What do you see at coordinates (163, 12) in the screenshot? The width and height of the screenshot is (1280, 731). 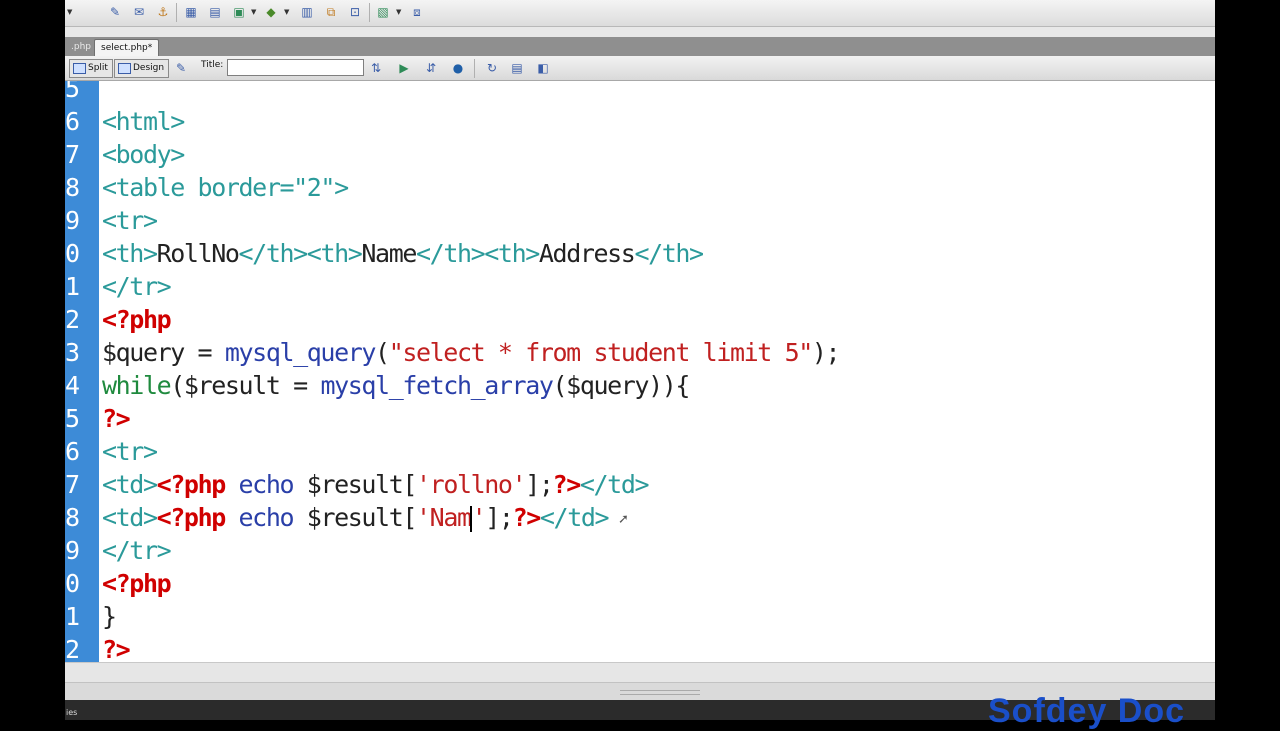 I see `named-anchor-icon: ⚓` at bounding box center [163, 12].